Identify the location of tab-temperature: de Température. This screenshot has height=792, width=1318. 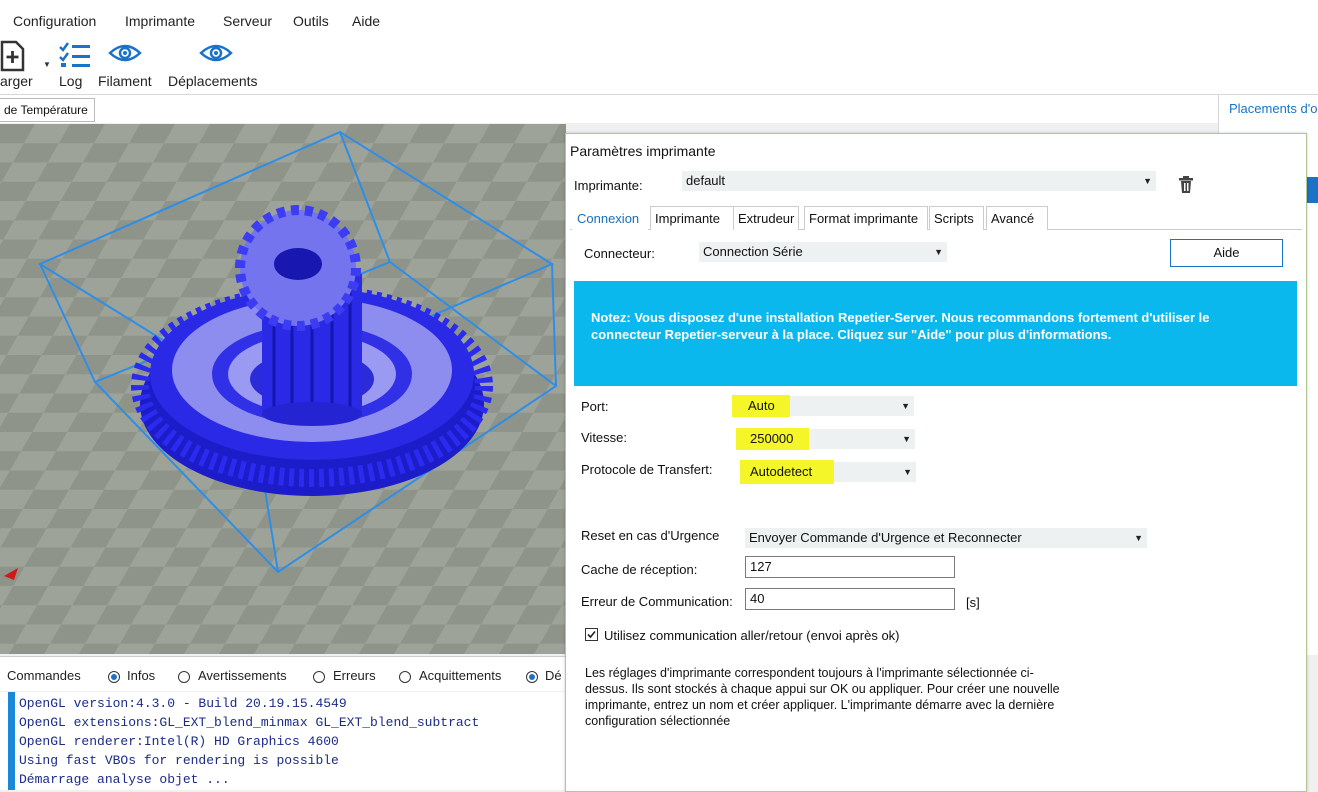
(47, 110).